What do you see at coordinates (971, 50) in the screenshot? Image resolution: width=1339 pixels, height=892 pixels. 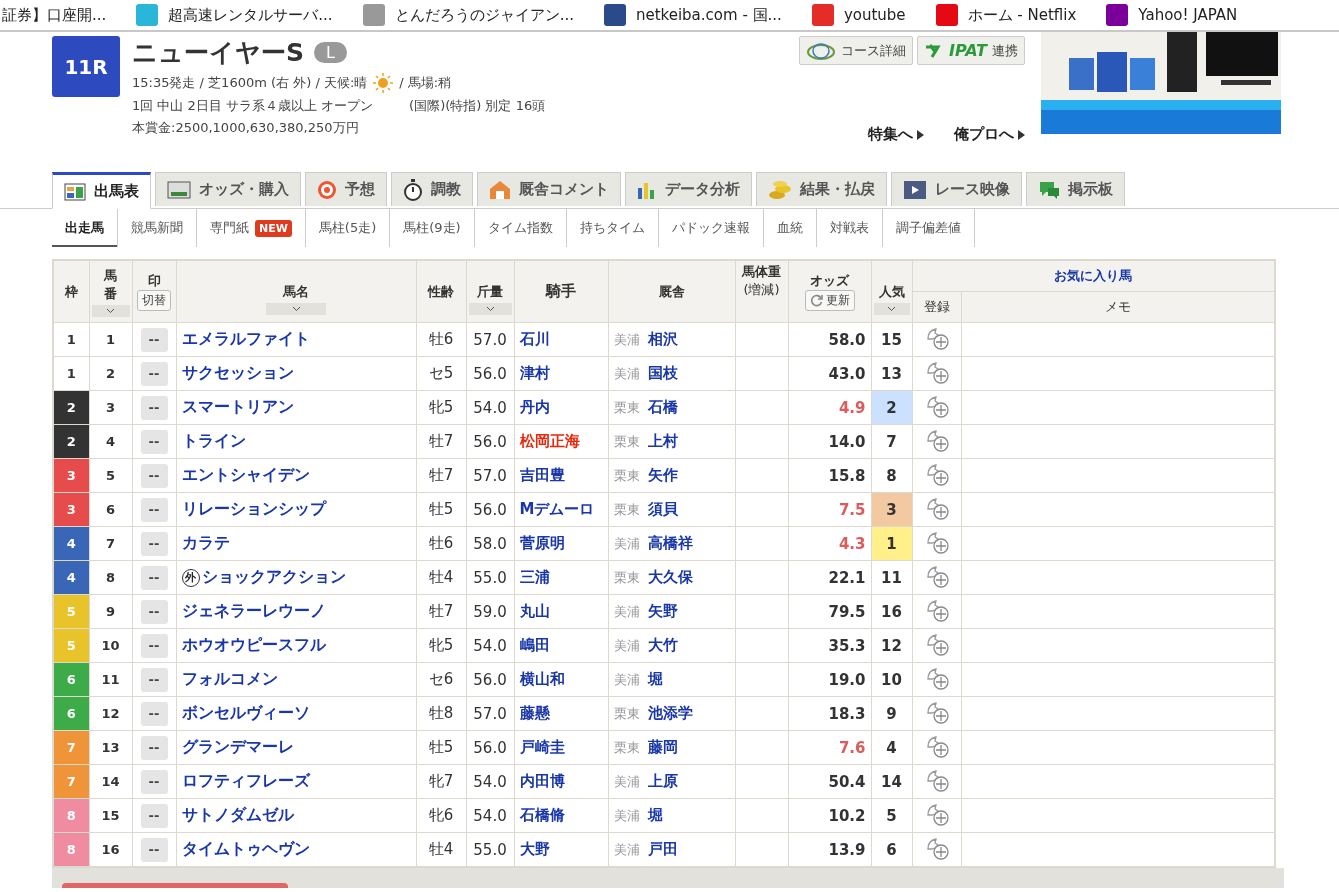 I see `ipat-link-button: IPAT 連携` at bounding box center [971, 50].